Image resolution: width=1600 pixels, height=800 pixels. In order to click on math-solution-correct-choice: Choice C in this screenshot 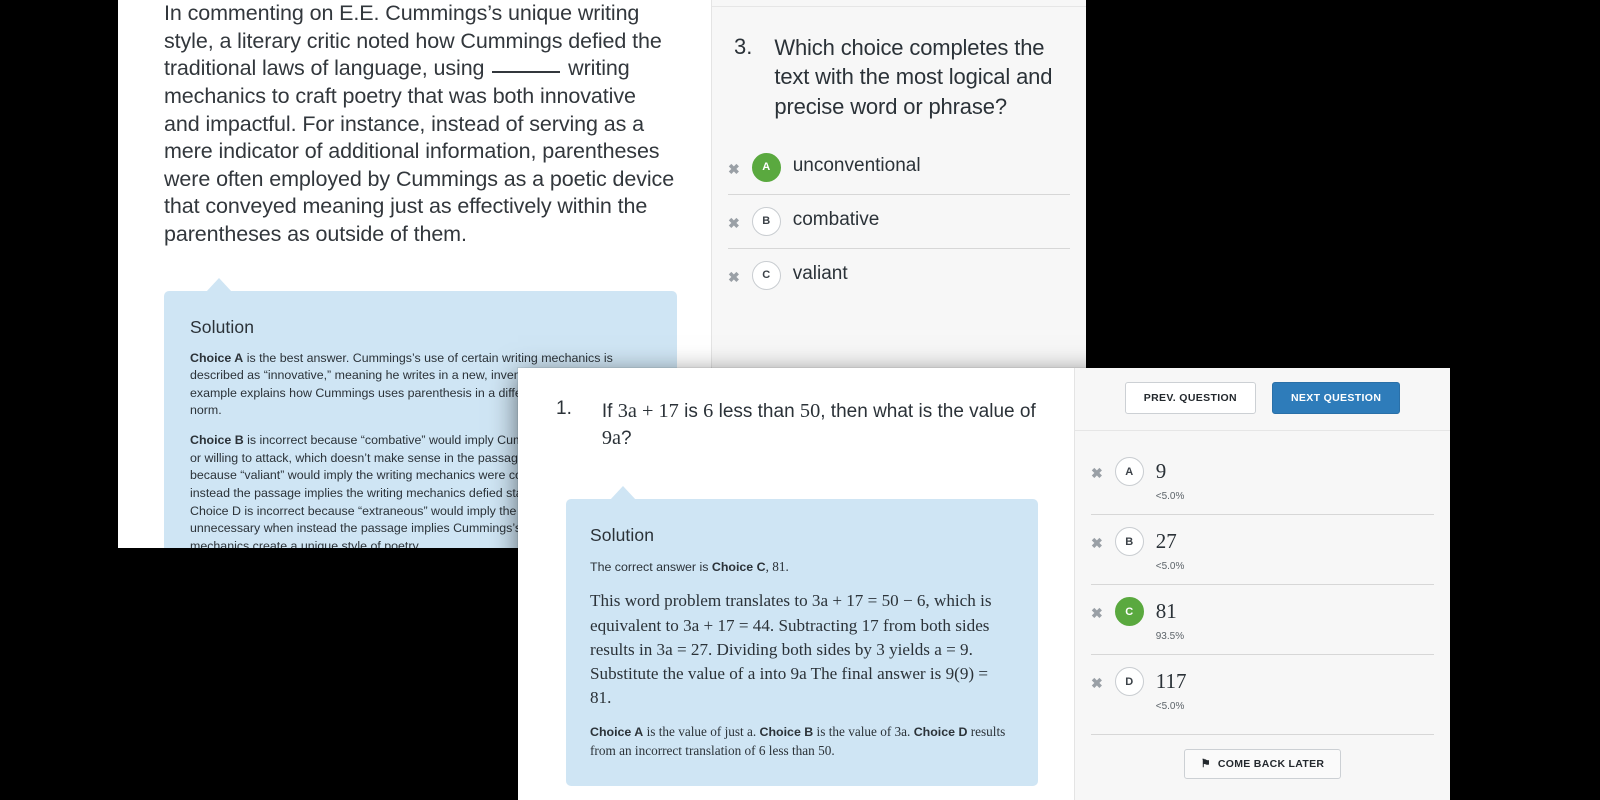, I will do `click(738, 567)`.